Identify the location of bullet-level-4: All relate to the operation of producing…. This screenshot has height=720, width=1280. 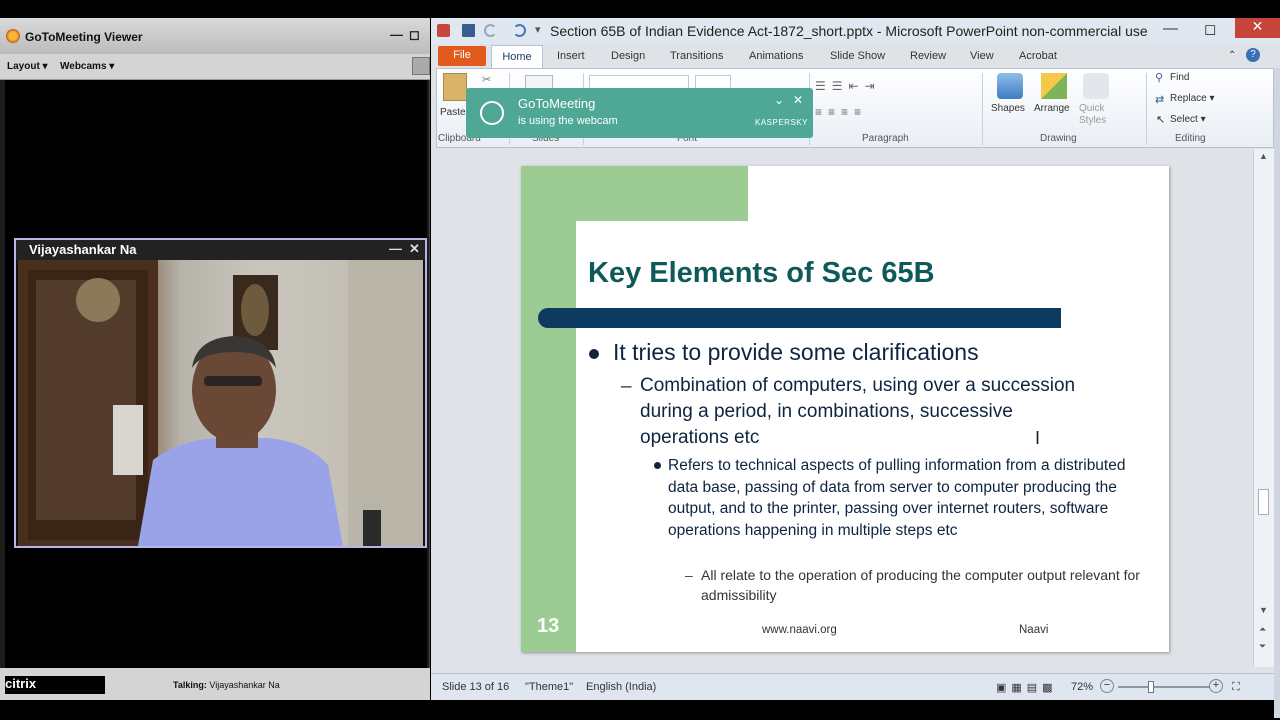
(921, 585).